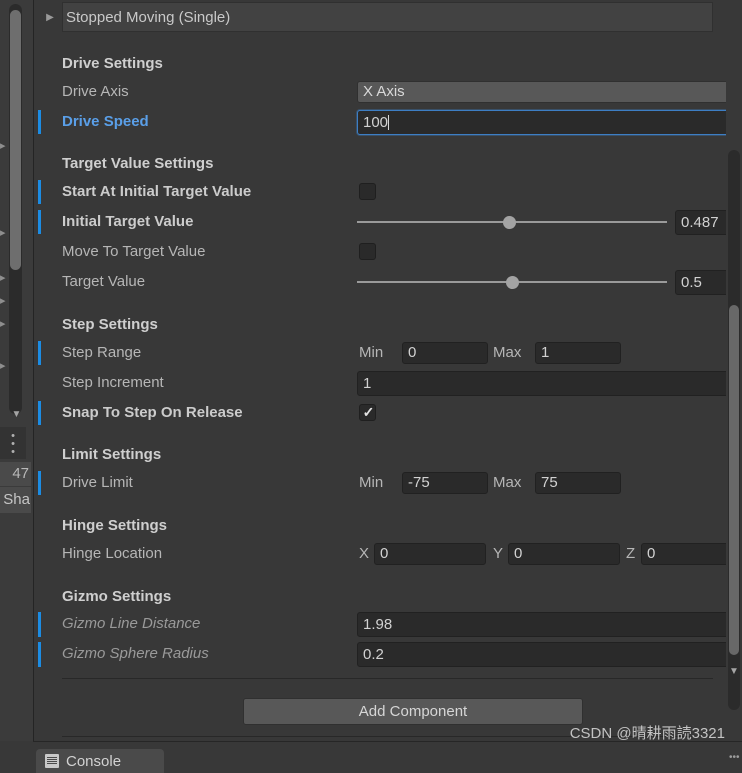 The image size is (742, 773). I want to click on hierarchy-scrollbar-thumb, so click(15, 140).